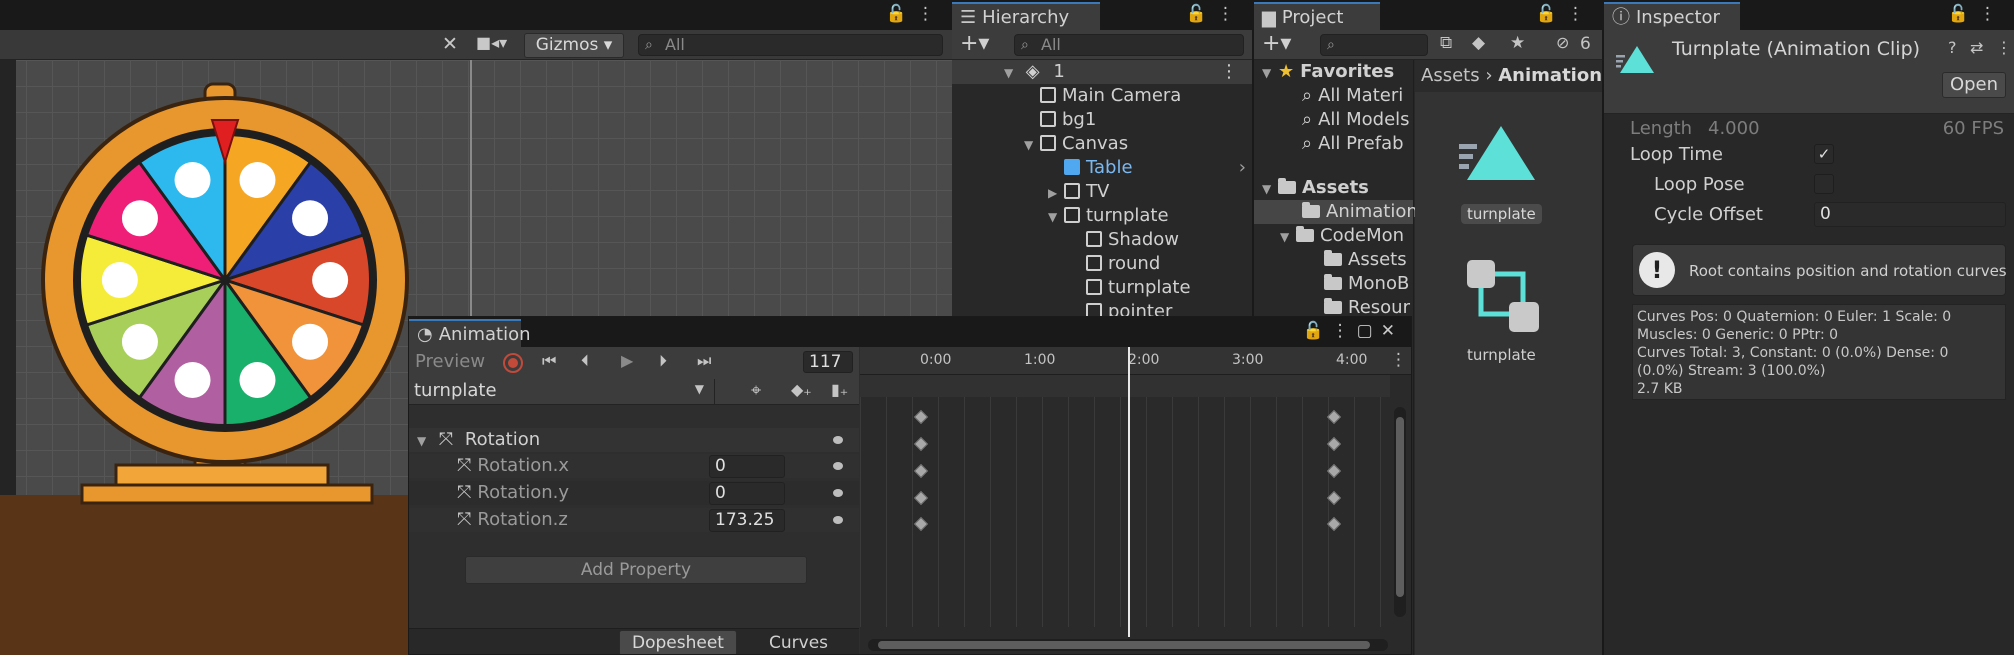 The width and height of the screenshot is (2014, 655). Describe the element at coordinates (1824, 184) in the screenshot. I see `loop-pose-checkbox` at that location.